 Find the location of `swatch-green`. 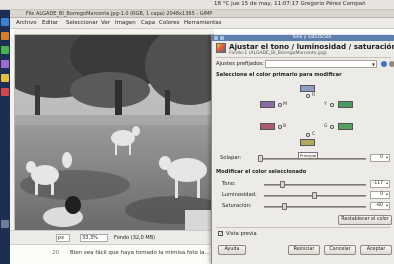

swatch-green is located at coordinates (345, 126).